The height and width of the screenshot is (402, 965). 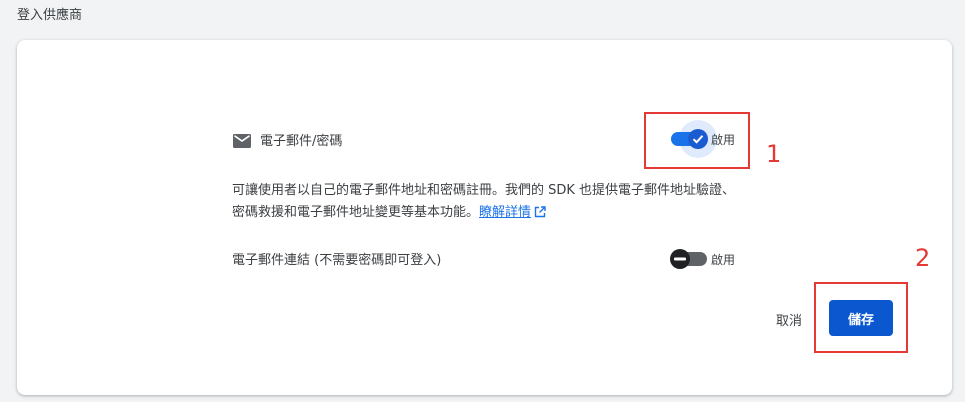 What do you see at coordinates (505, 212) in the screenshot?
I see `learn-more-link: 瞭解詳情` at bounding box center [505, 212].